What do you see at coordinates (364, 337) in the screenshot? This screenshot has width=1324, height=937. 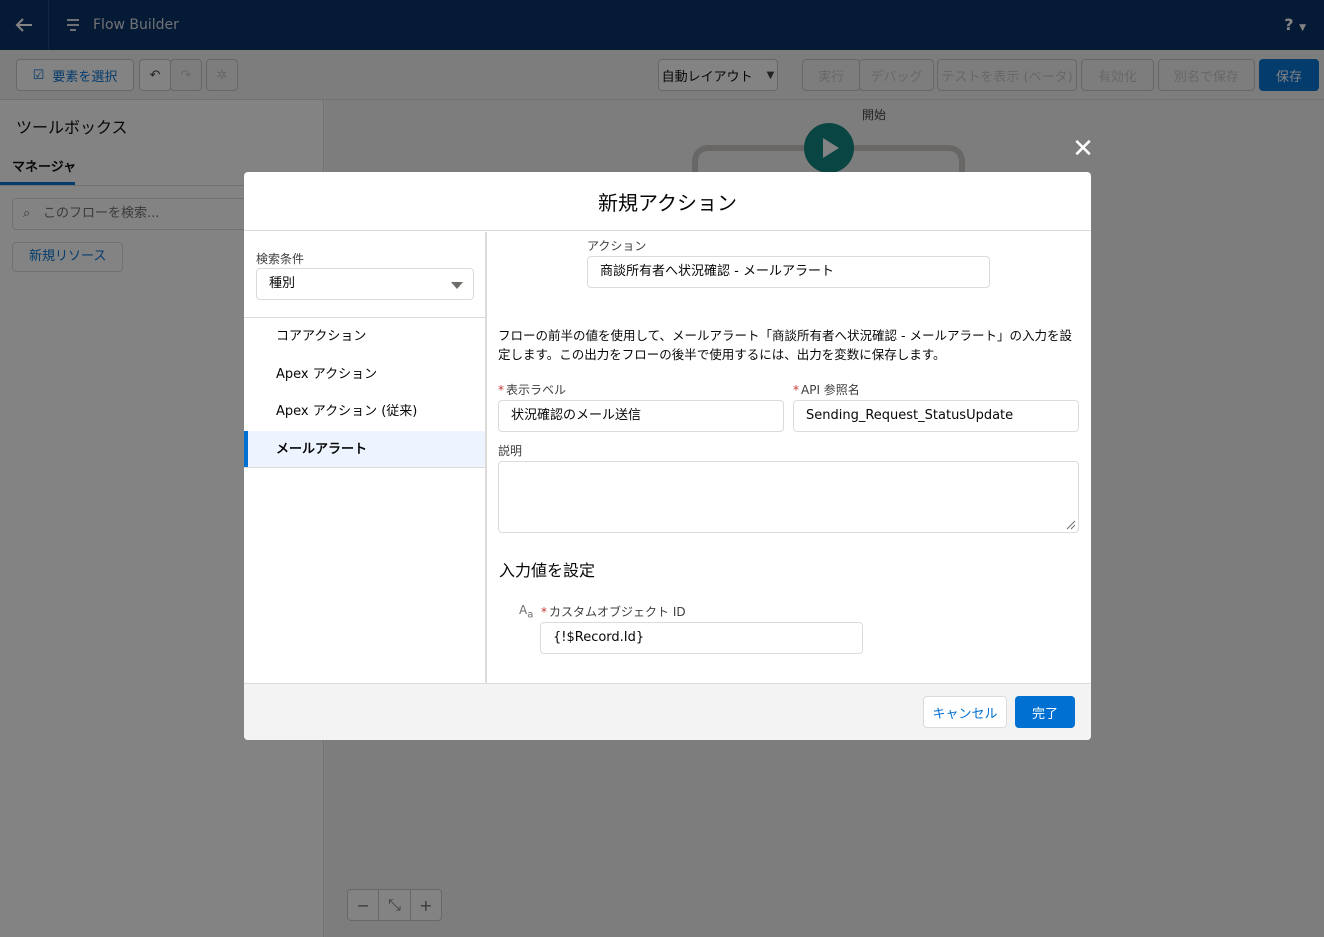 I see `category-item-core-actions: コアアクション` at bounding box center [364, 337].